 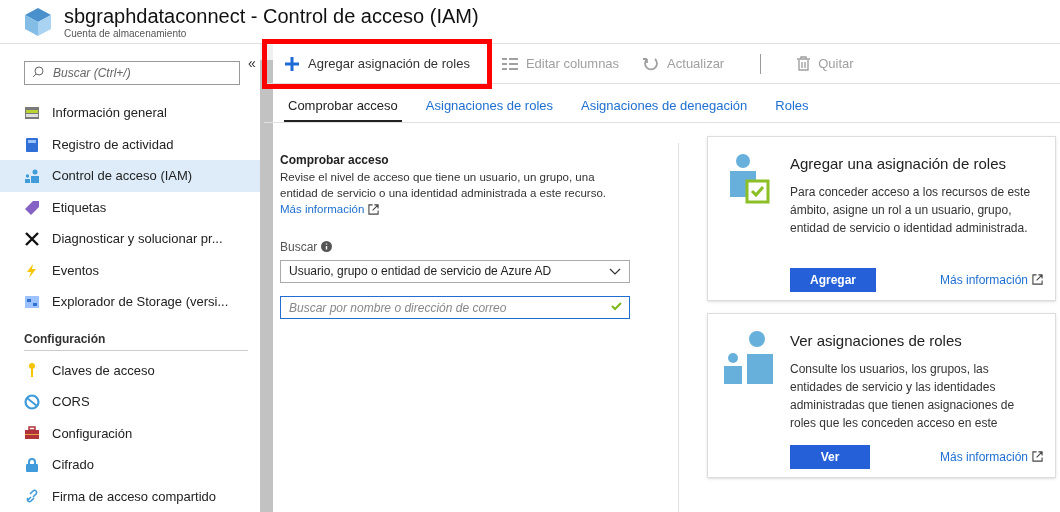 I want to click on toolbar-button: Agregar asignación de roles, so click(x=377, y=63).